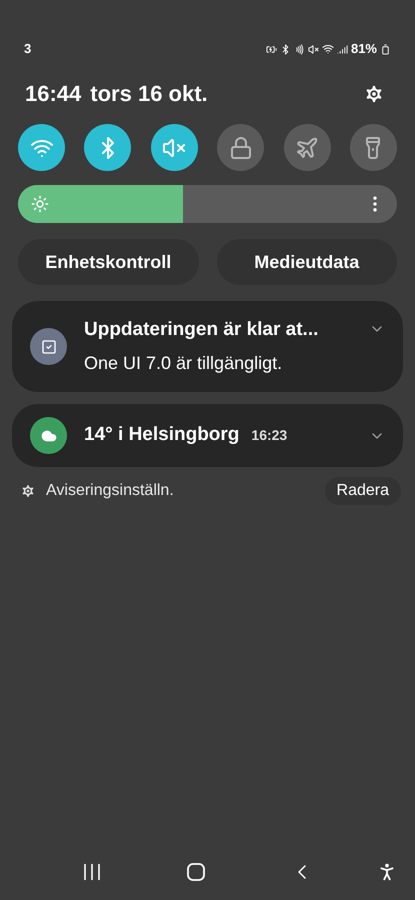 The height and width of the screenshot is (900, 415). What do you see at coordinates (385, 49) in the screenshot?
I see `battery-icon` at bounding box center [385, 49].